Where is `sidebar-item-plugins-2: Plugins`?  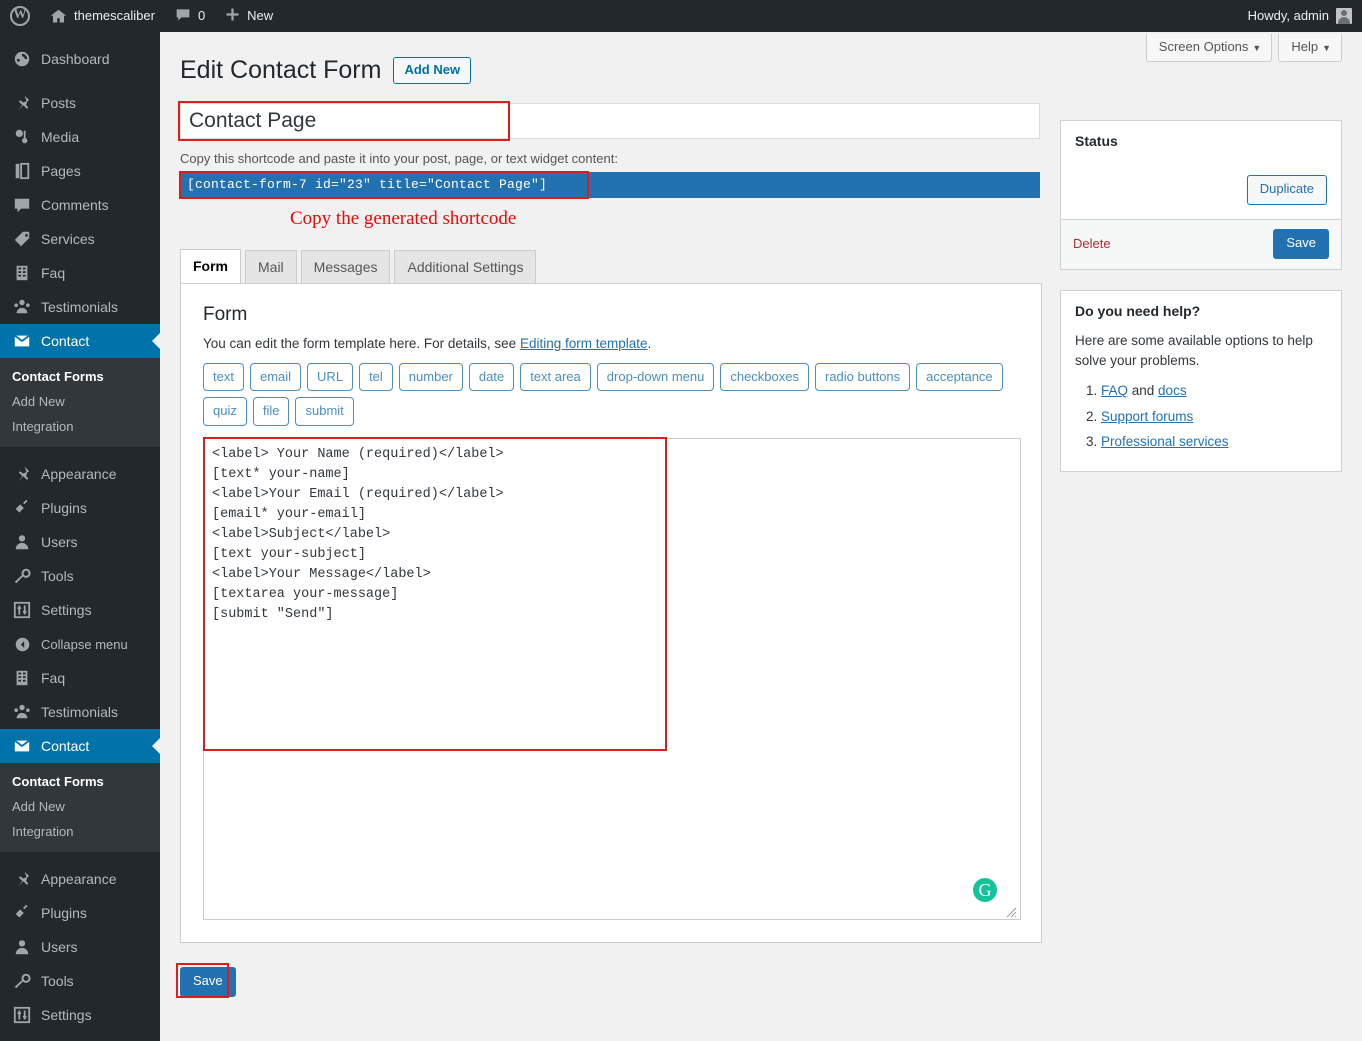
sidebar-item-plugins-2: Plugins is located at coordinates (80, 913).